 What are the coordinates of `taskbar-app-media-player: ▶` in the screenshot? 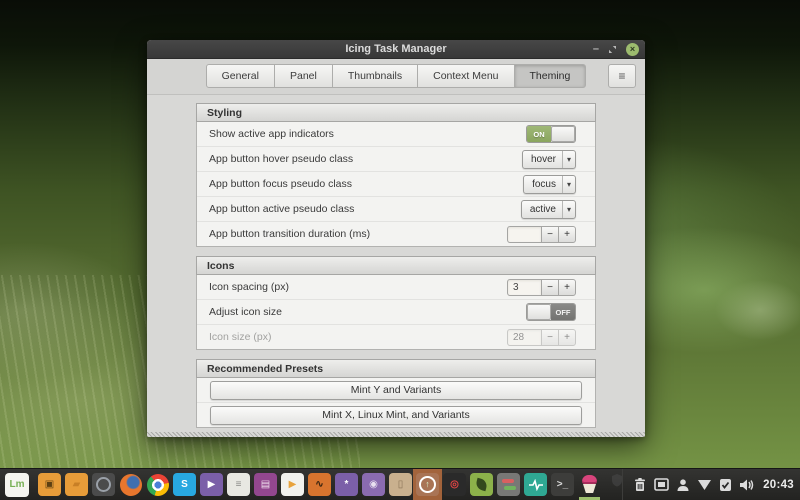 It's located at (211, 484).